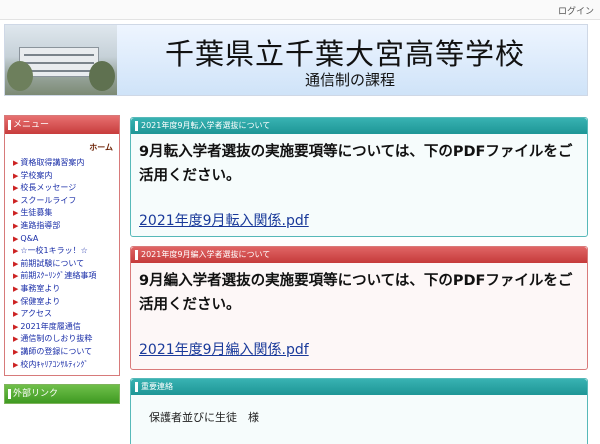 This screenshot has height=444, width=600. What do you see at coordinates (62, 145) in the screenshot?
I see `home-link: ホーム` at bounding box center [62, 145].